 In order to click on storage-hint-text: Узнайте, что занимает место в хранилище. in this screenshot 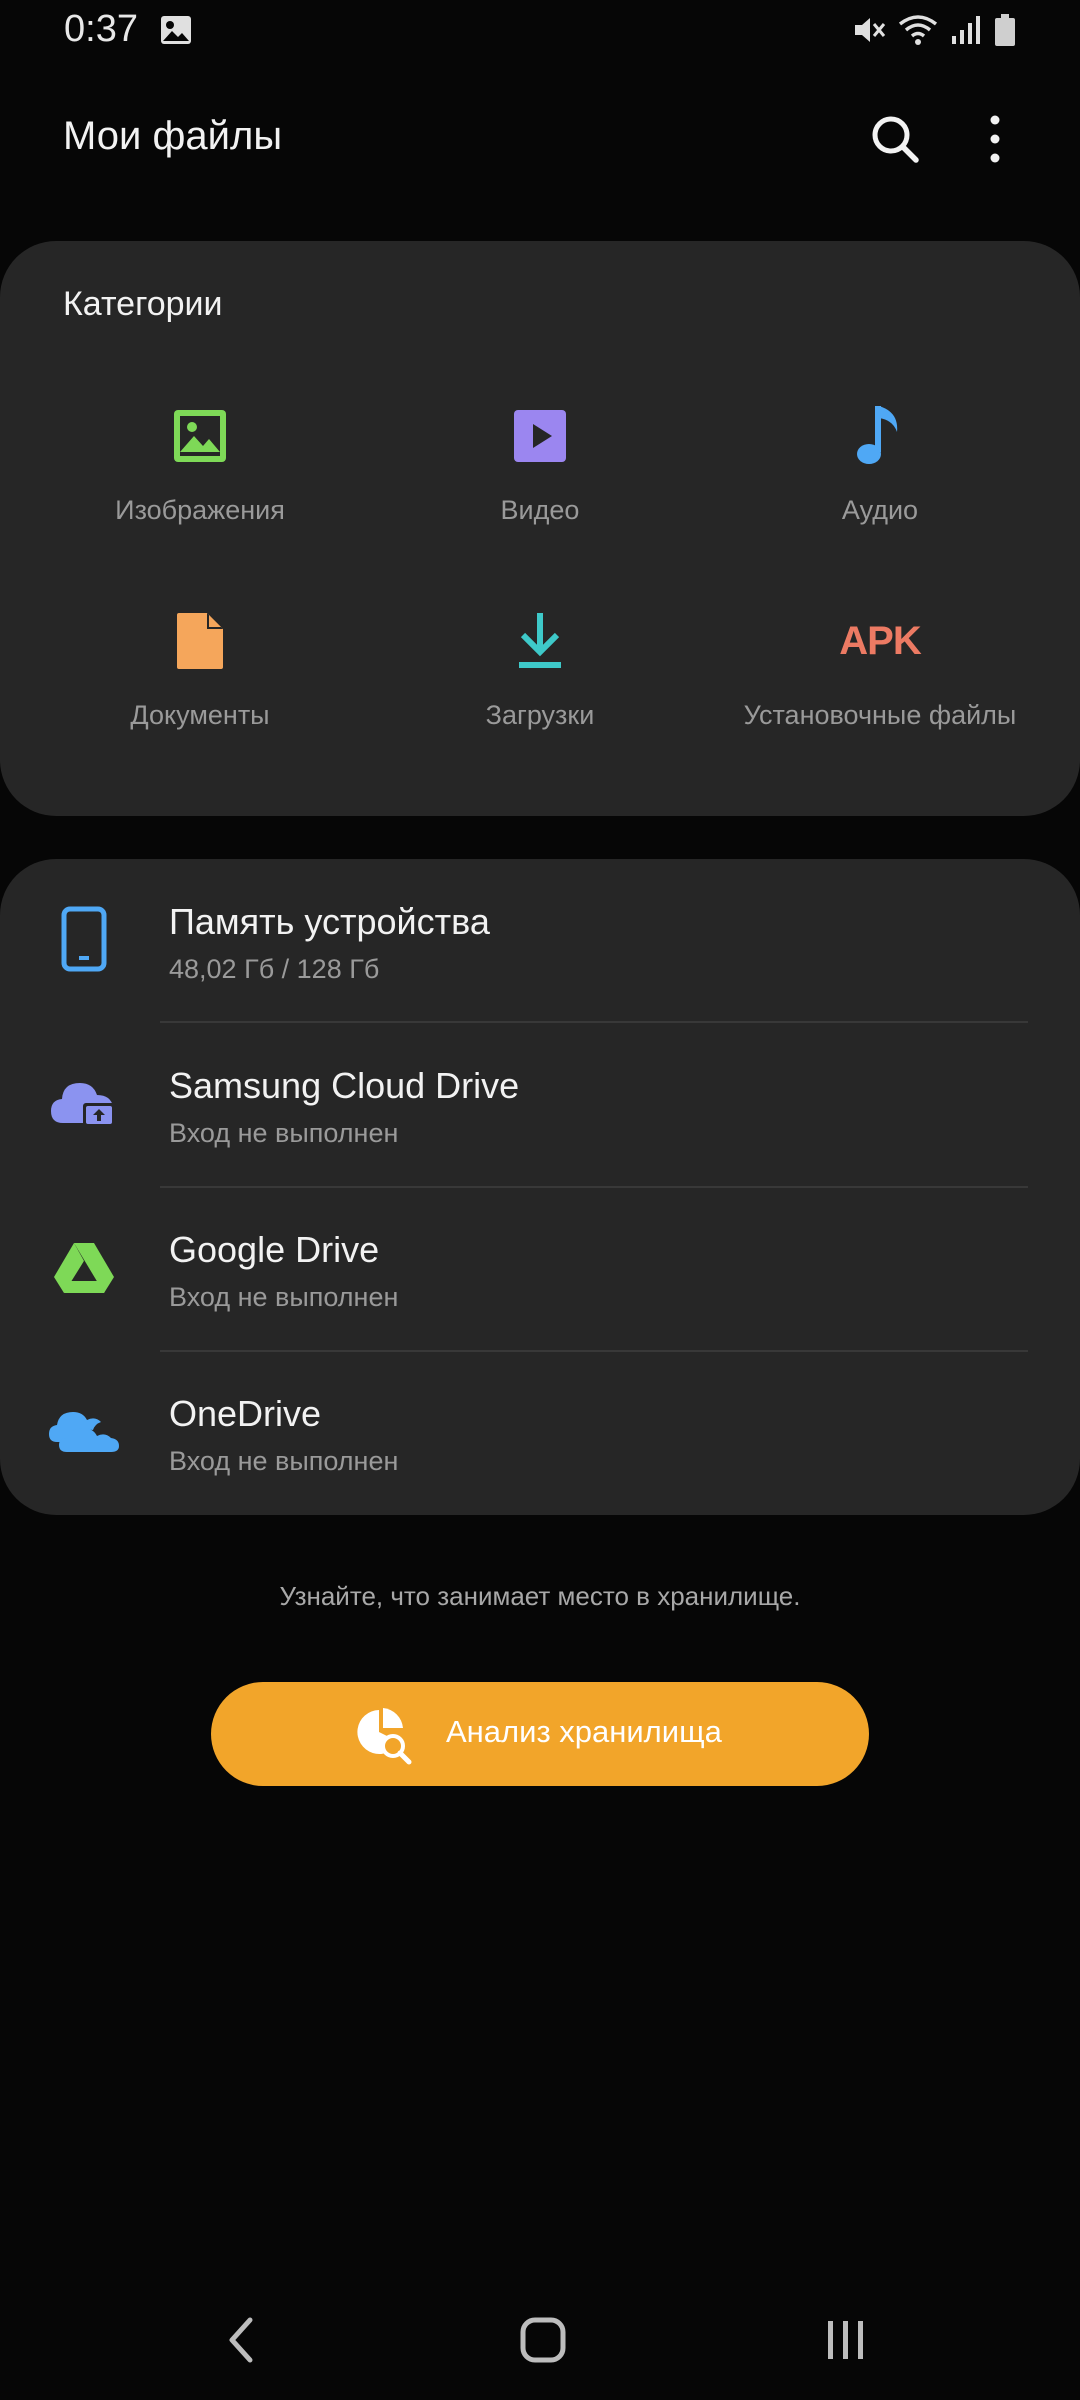, I will do `click(540, 1596)`.